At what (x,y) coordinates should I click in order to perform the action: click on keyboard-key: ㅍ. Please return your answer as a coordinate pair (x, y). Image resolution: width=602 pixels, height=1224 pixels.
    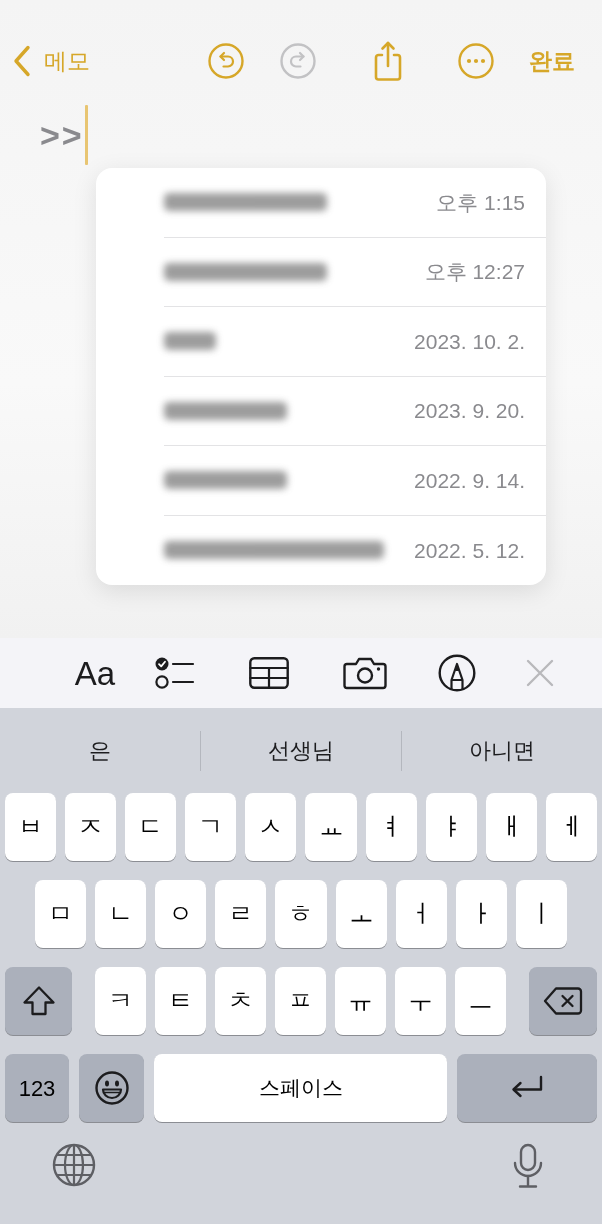
    Looking at the image, I should click on (300, 1001).